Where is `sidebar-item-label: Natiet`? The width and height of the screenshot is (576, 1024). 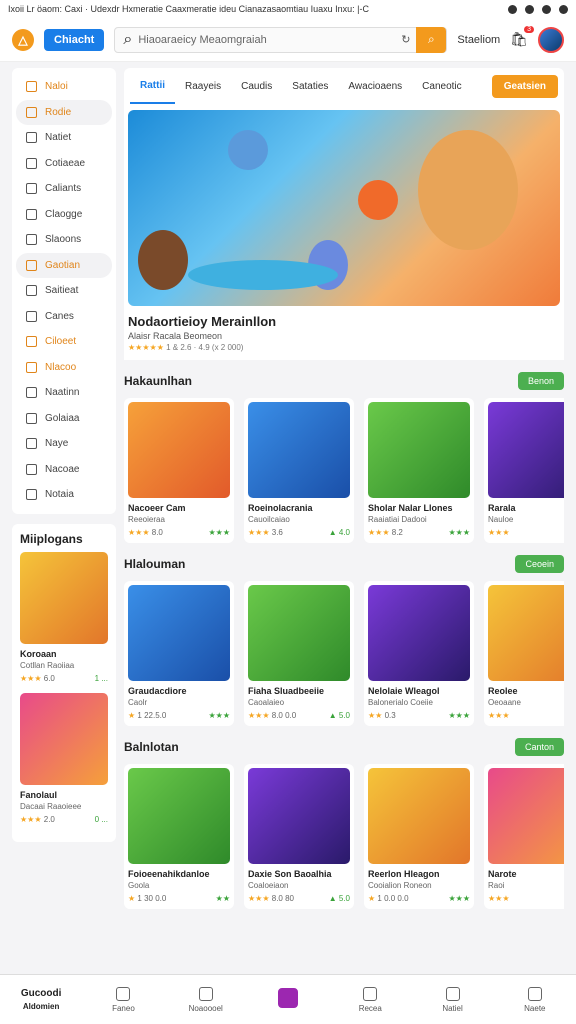 sidebar-item-label: Natiet is located at coordinates (58, 138).